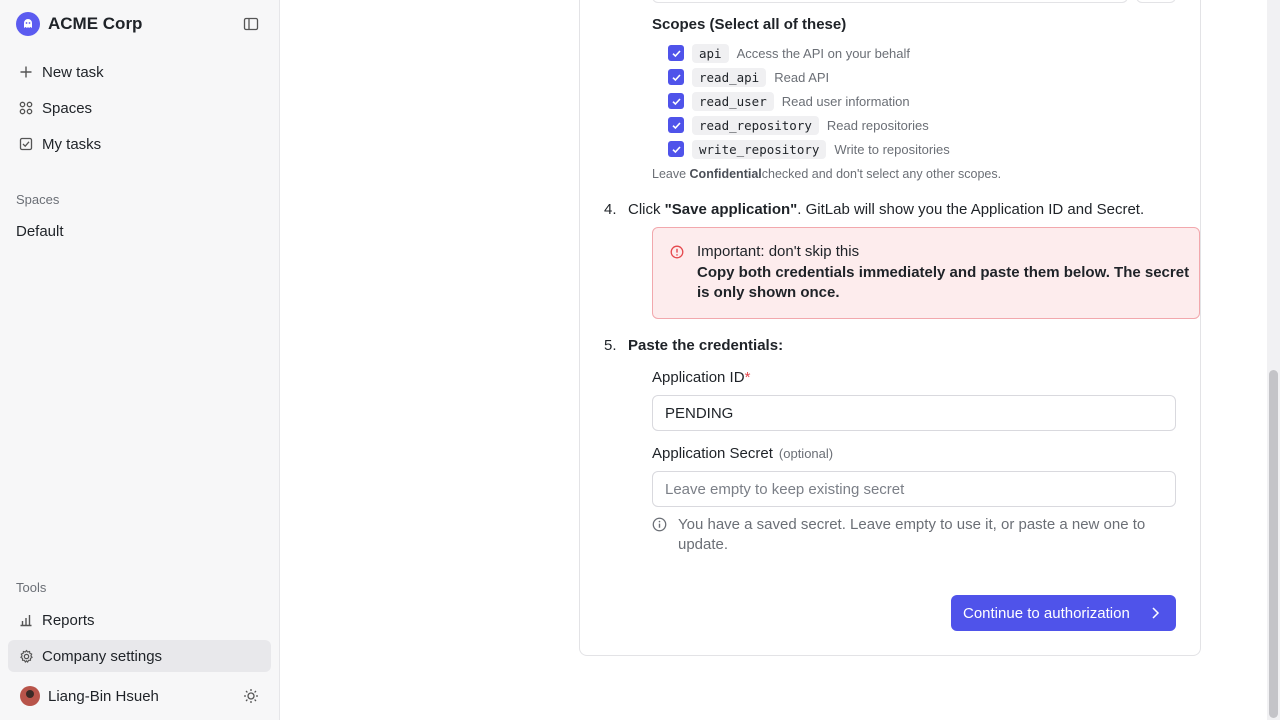 The image size is (1280, 720). Describe the element at coordinates (660, 536) in the screenshot. I see `info-icon` at that location.